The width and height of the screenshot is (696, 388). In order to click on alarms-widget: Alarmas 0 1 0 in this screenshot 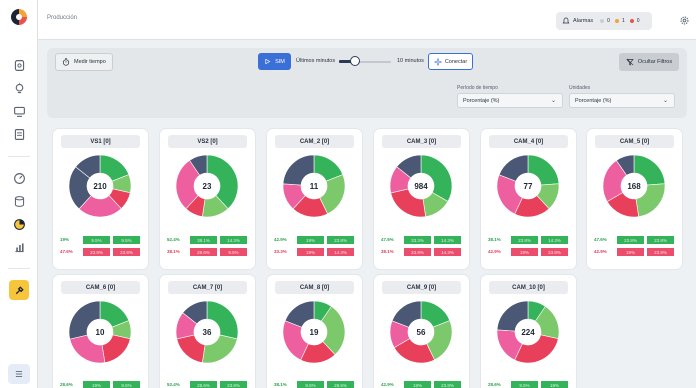, I will do `click(604, 21)`.